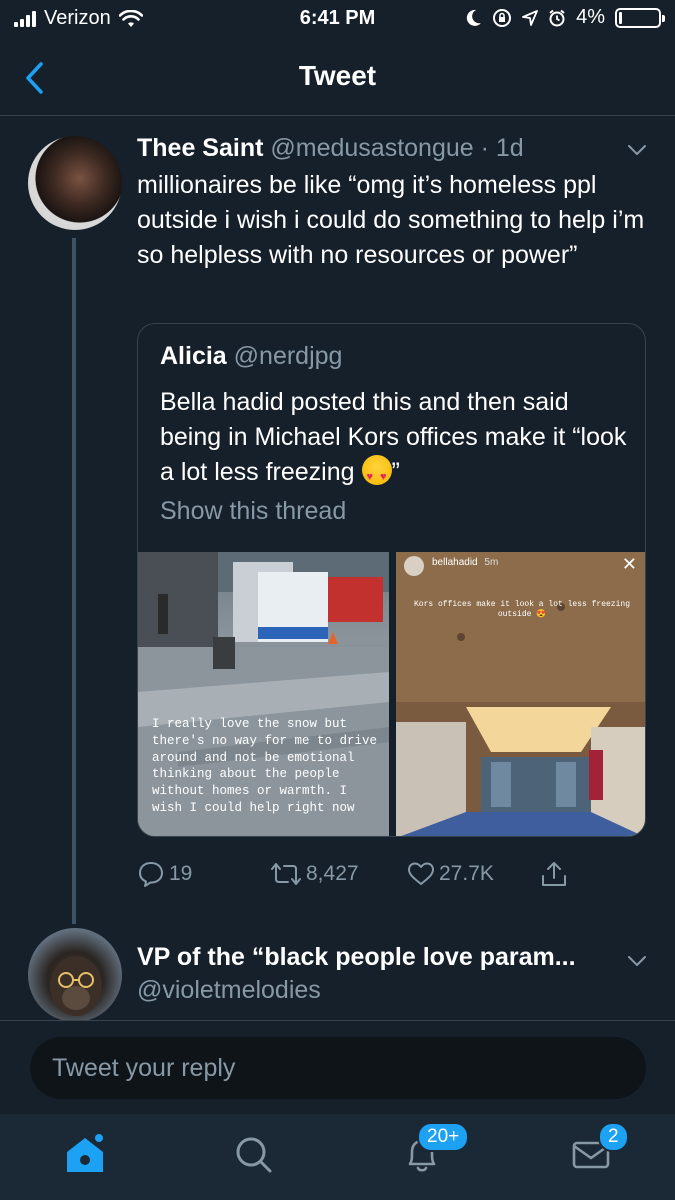  I want to click on hallway-scene-image, so click(520, 694).